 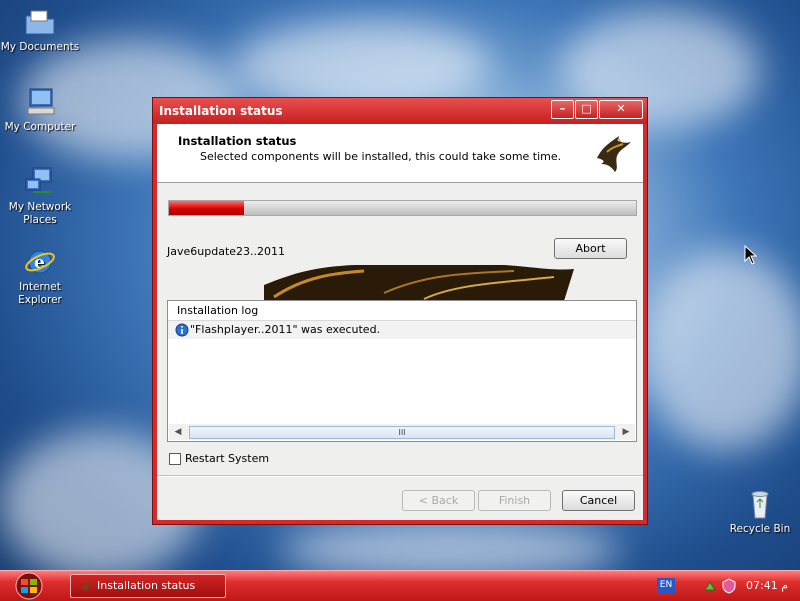 What do you see at coordinates (710, 586) in the screenshot?
I see `network-tray-icon` at bounding box center [710, 586].